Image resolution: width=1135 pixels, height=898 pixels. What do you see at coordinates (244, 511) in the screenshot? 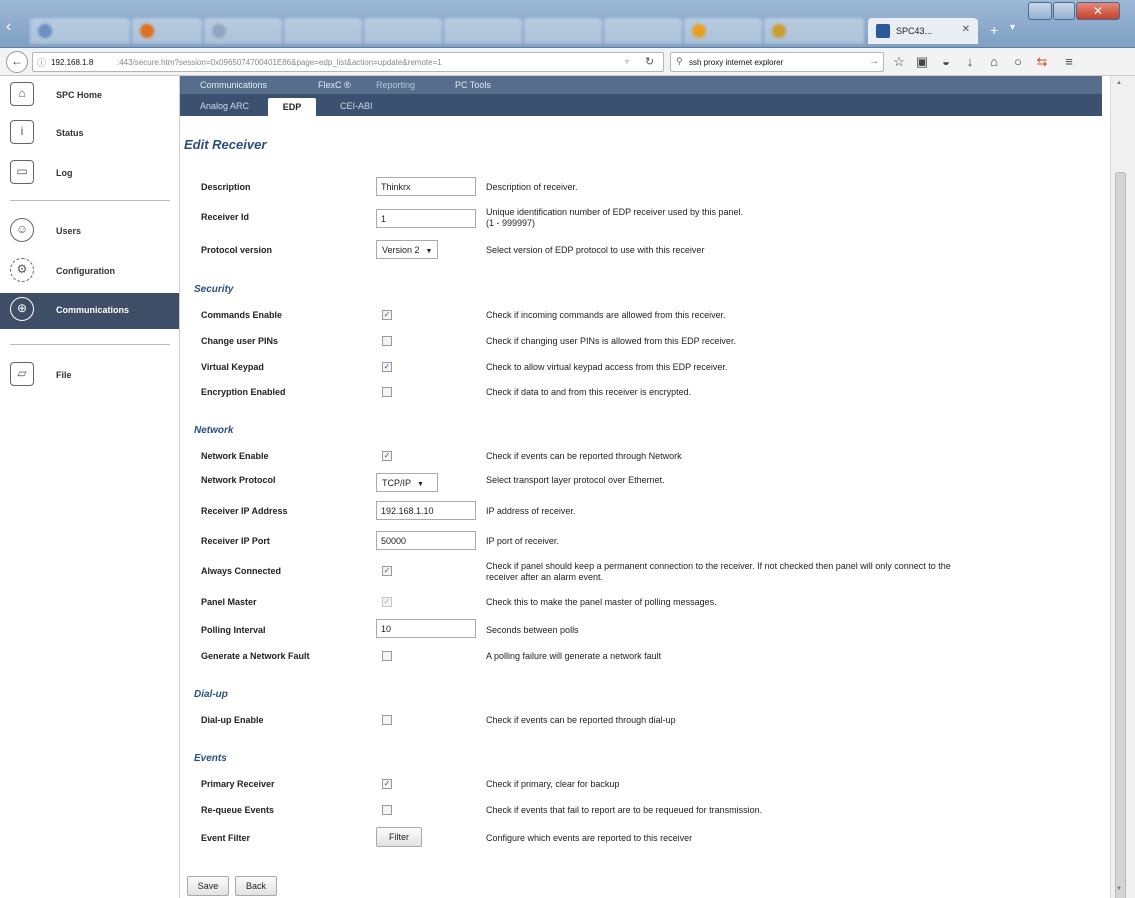
I see `receiver-ip-address-label: Receiver IP Address` at bounding box center [244, 511].